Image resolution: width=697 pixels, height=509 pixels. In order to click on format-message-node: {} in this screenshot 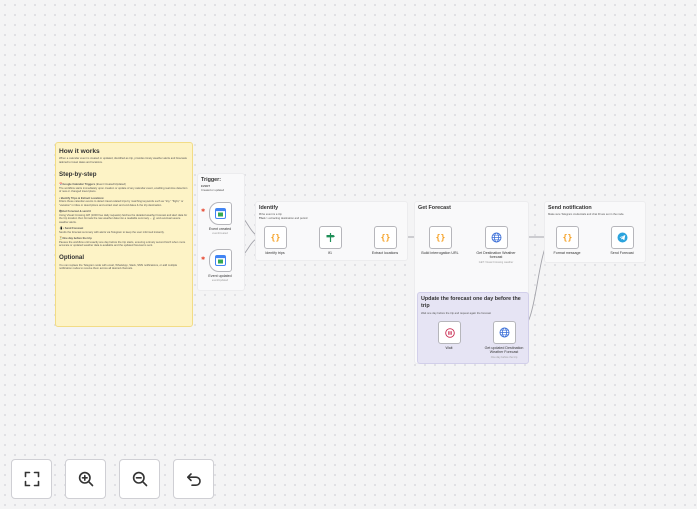, I will do `click(567, 237)`.